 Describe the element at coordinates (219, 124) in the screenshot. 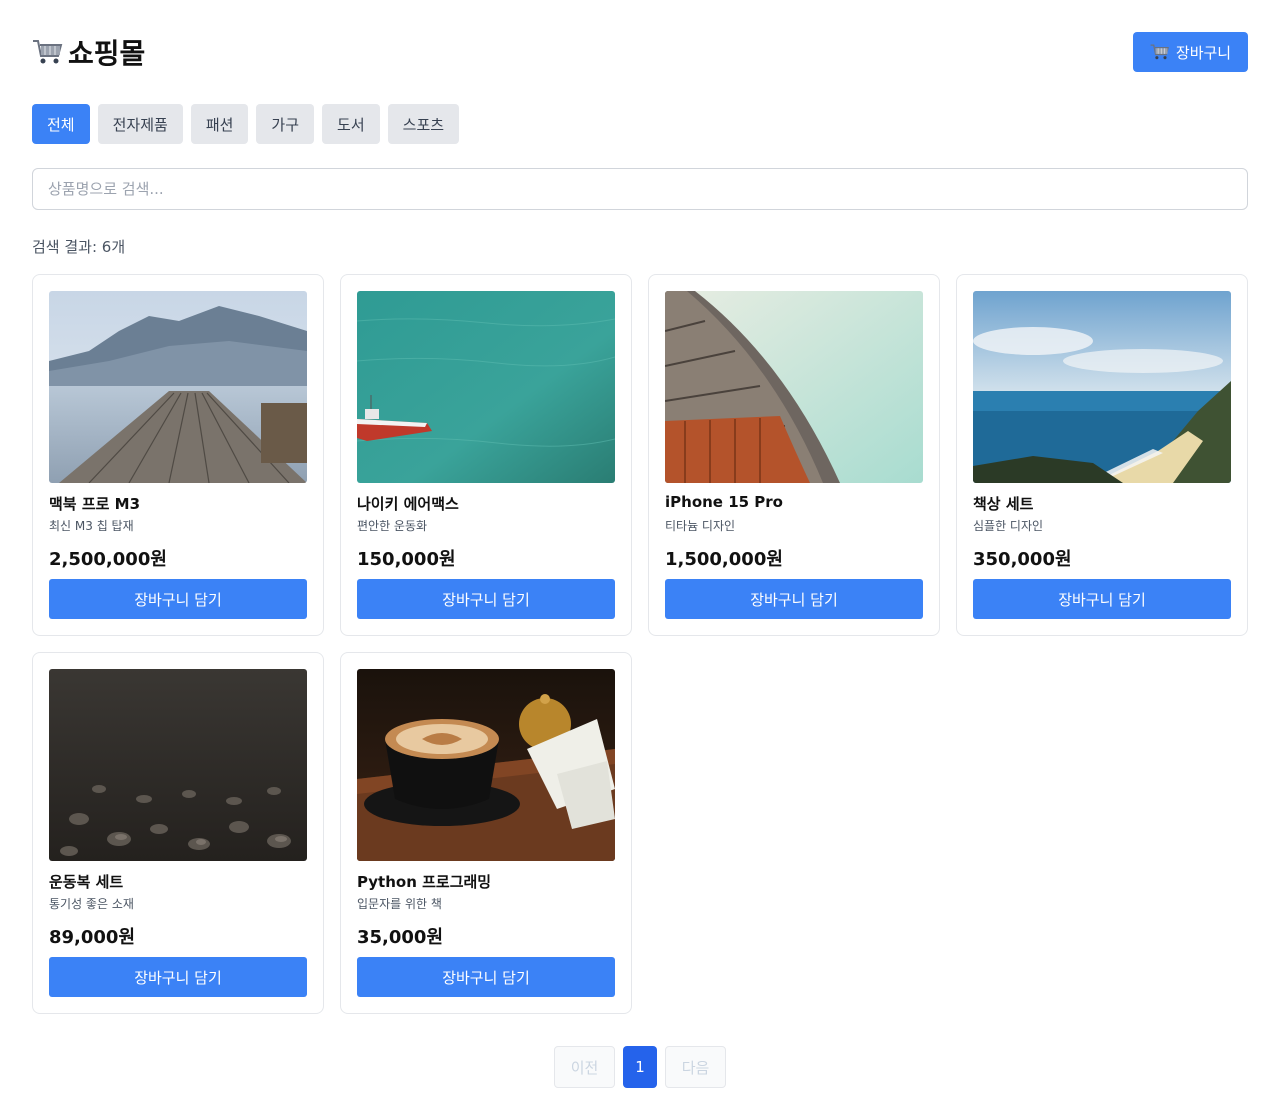

I see `tab-fashion: 패션` at that location.